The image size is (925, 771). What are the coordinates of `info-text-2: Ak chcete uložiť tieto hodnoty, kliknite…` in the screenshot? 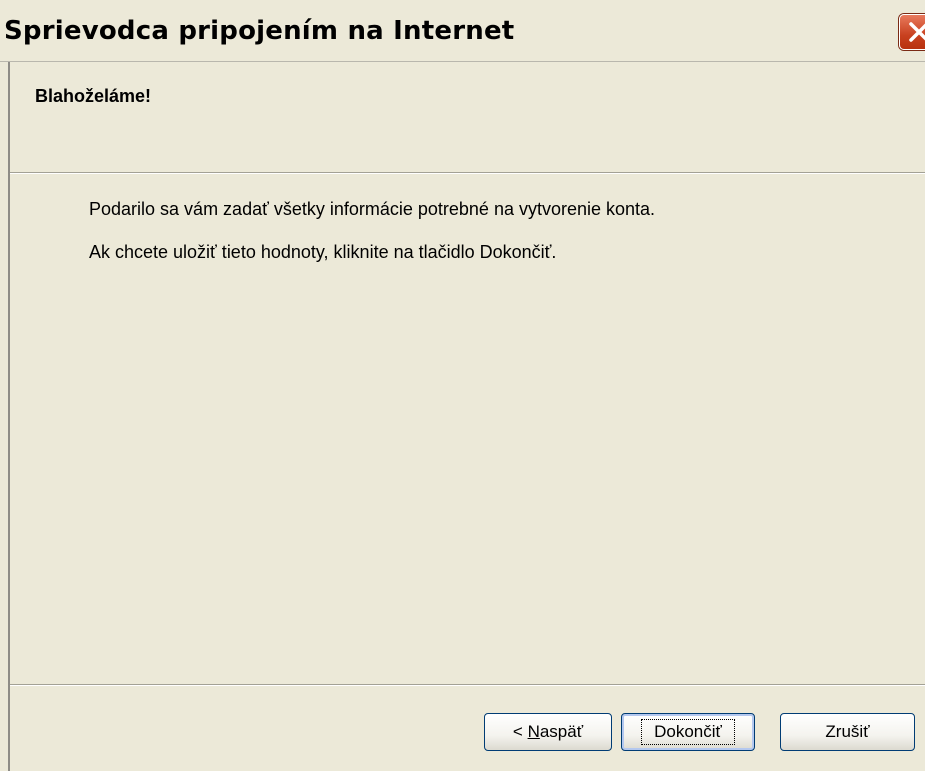 It's located at (323, 252).